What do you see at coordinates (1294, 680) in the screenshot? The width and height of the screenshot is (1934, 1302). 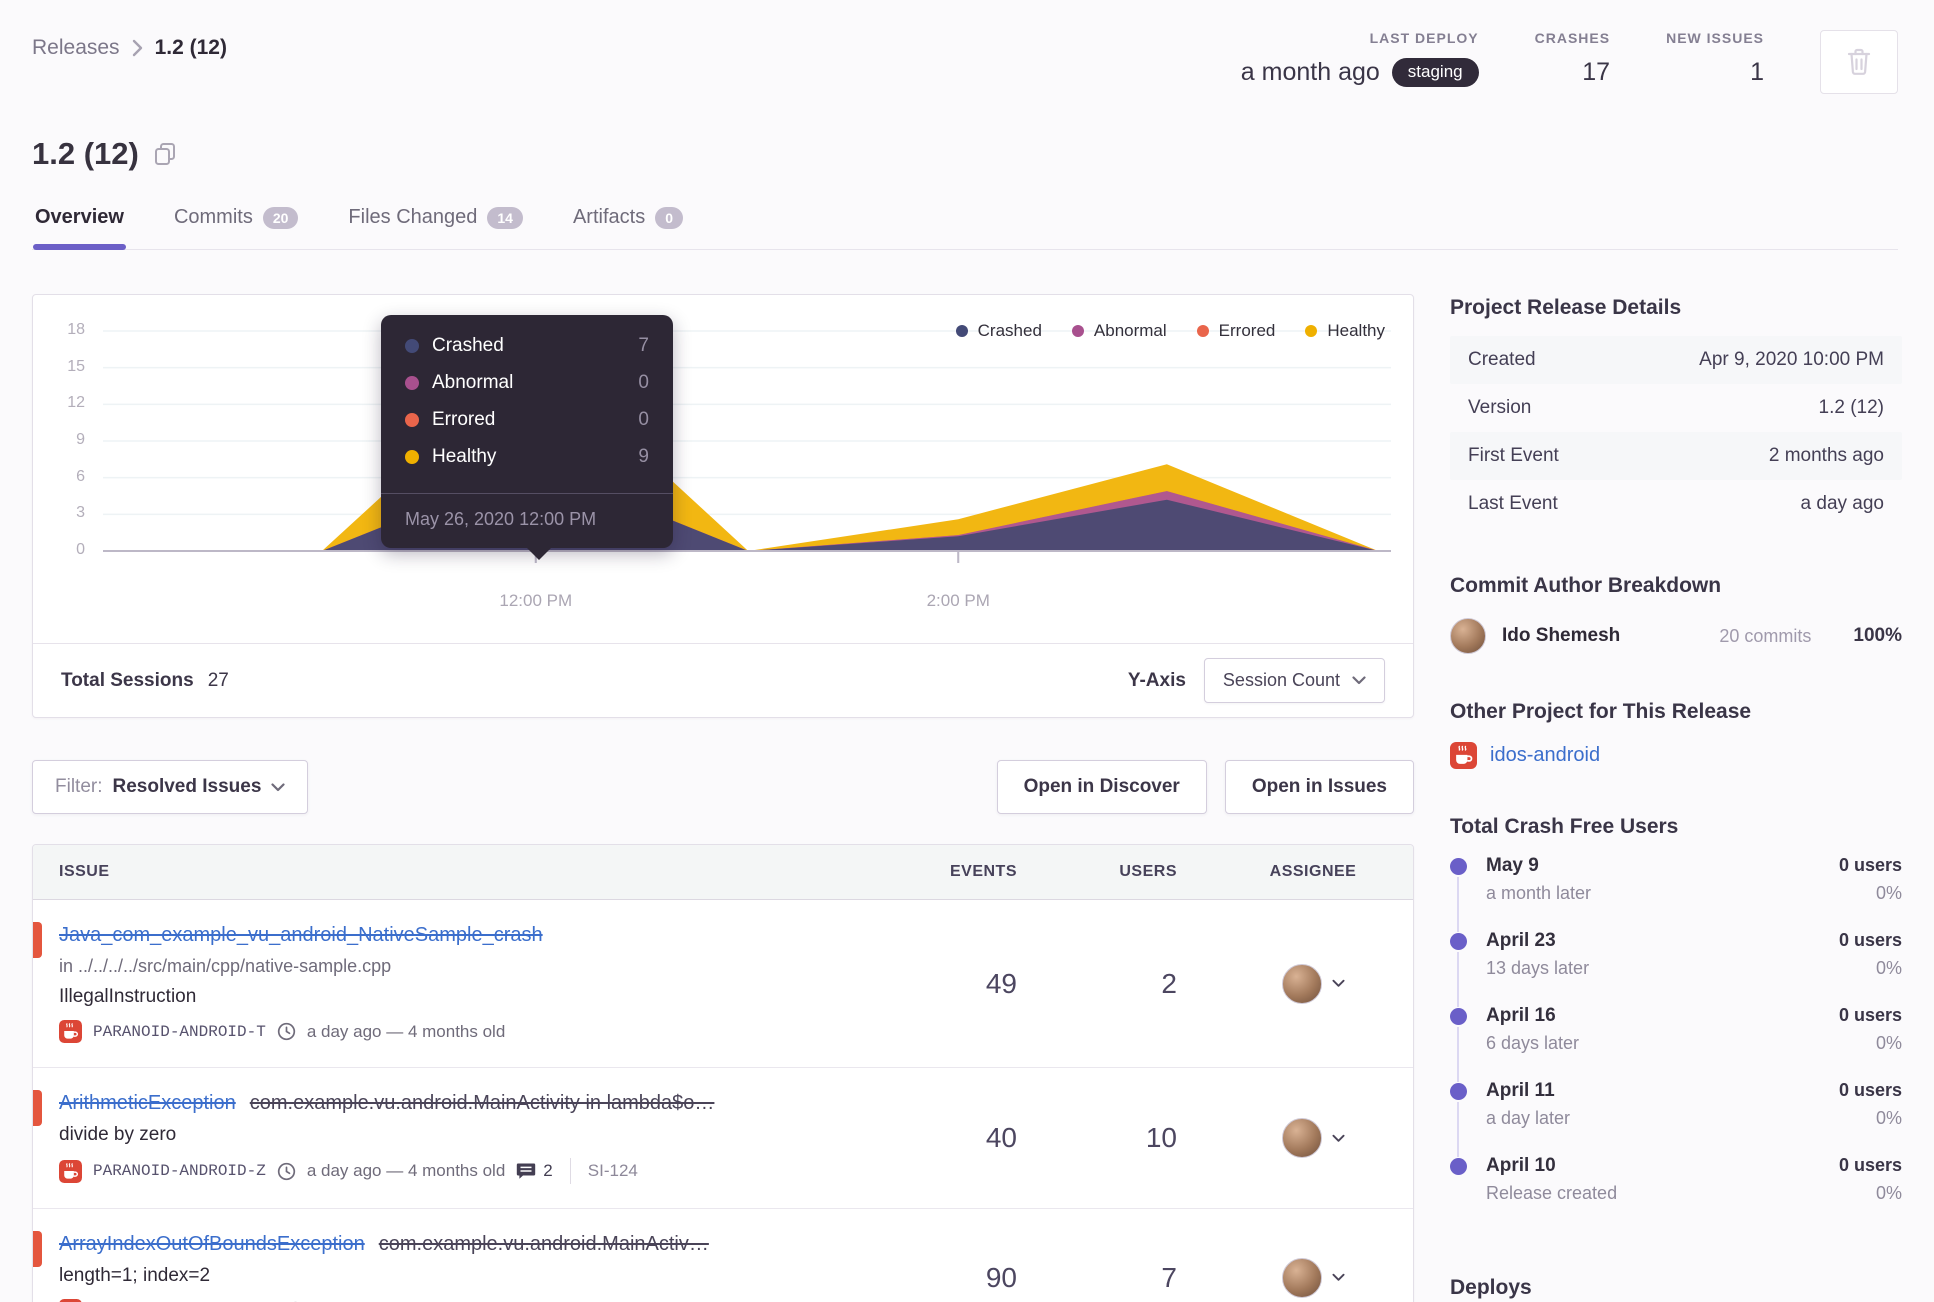 I see `yaxis-select: Session Count` at bounding box center [1294, 680].